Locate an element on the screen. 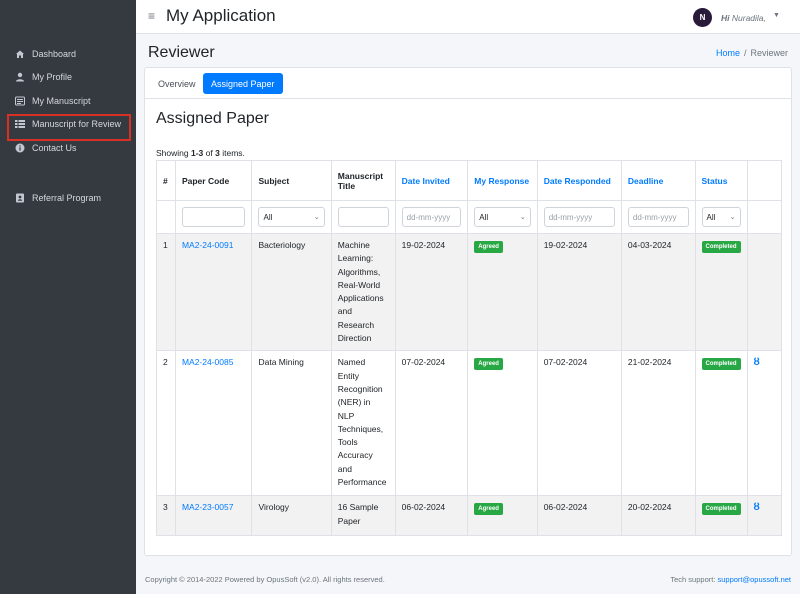  filter-cell-actions is located at coordinates (764, 217).